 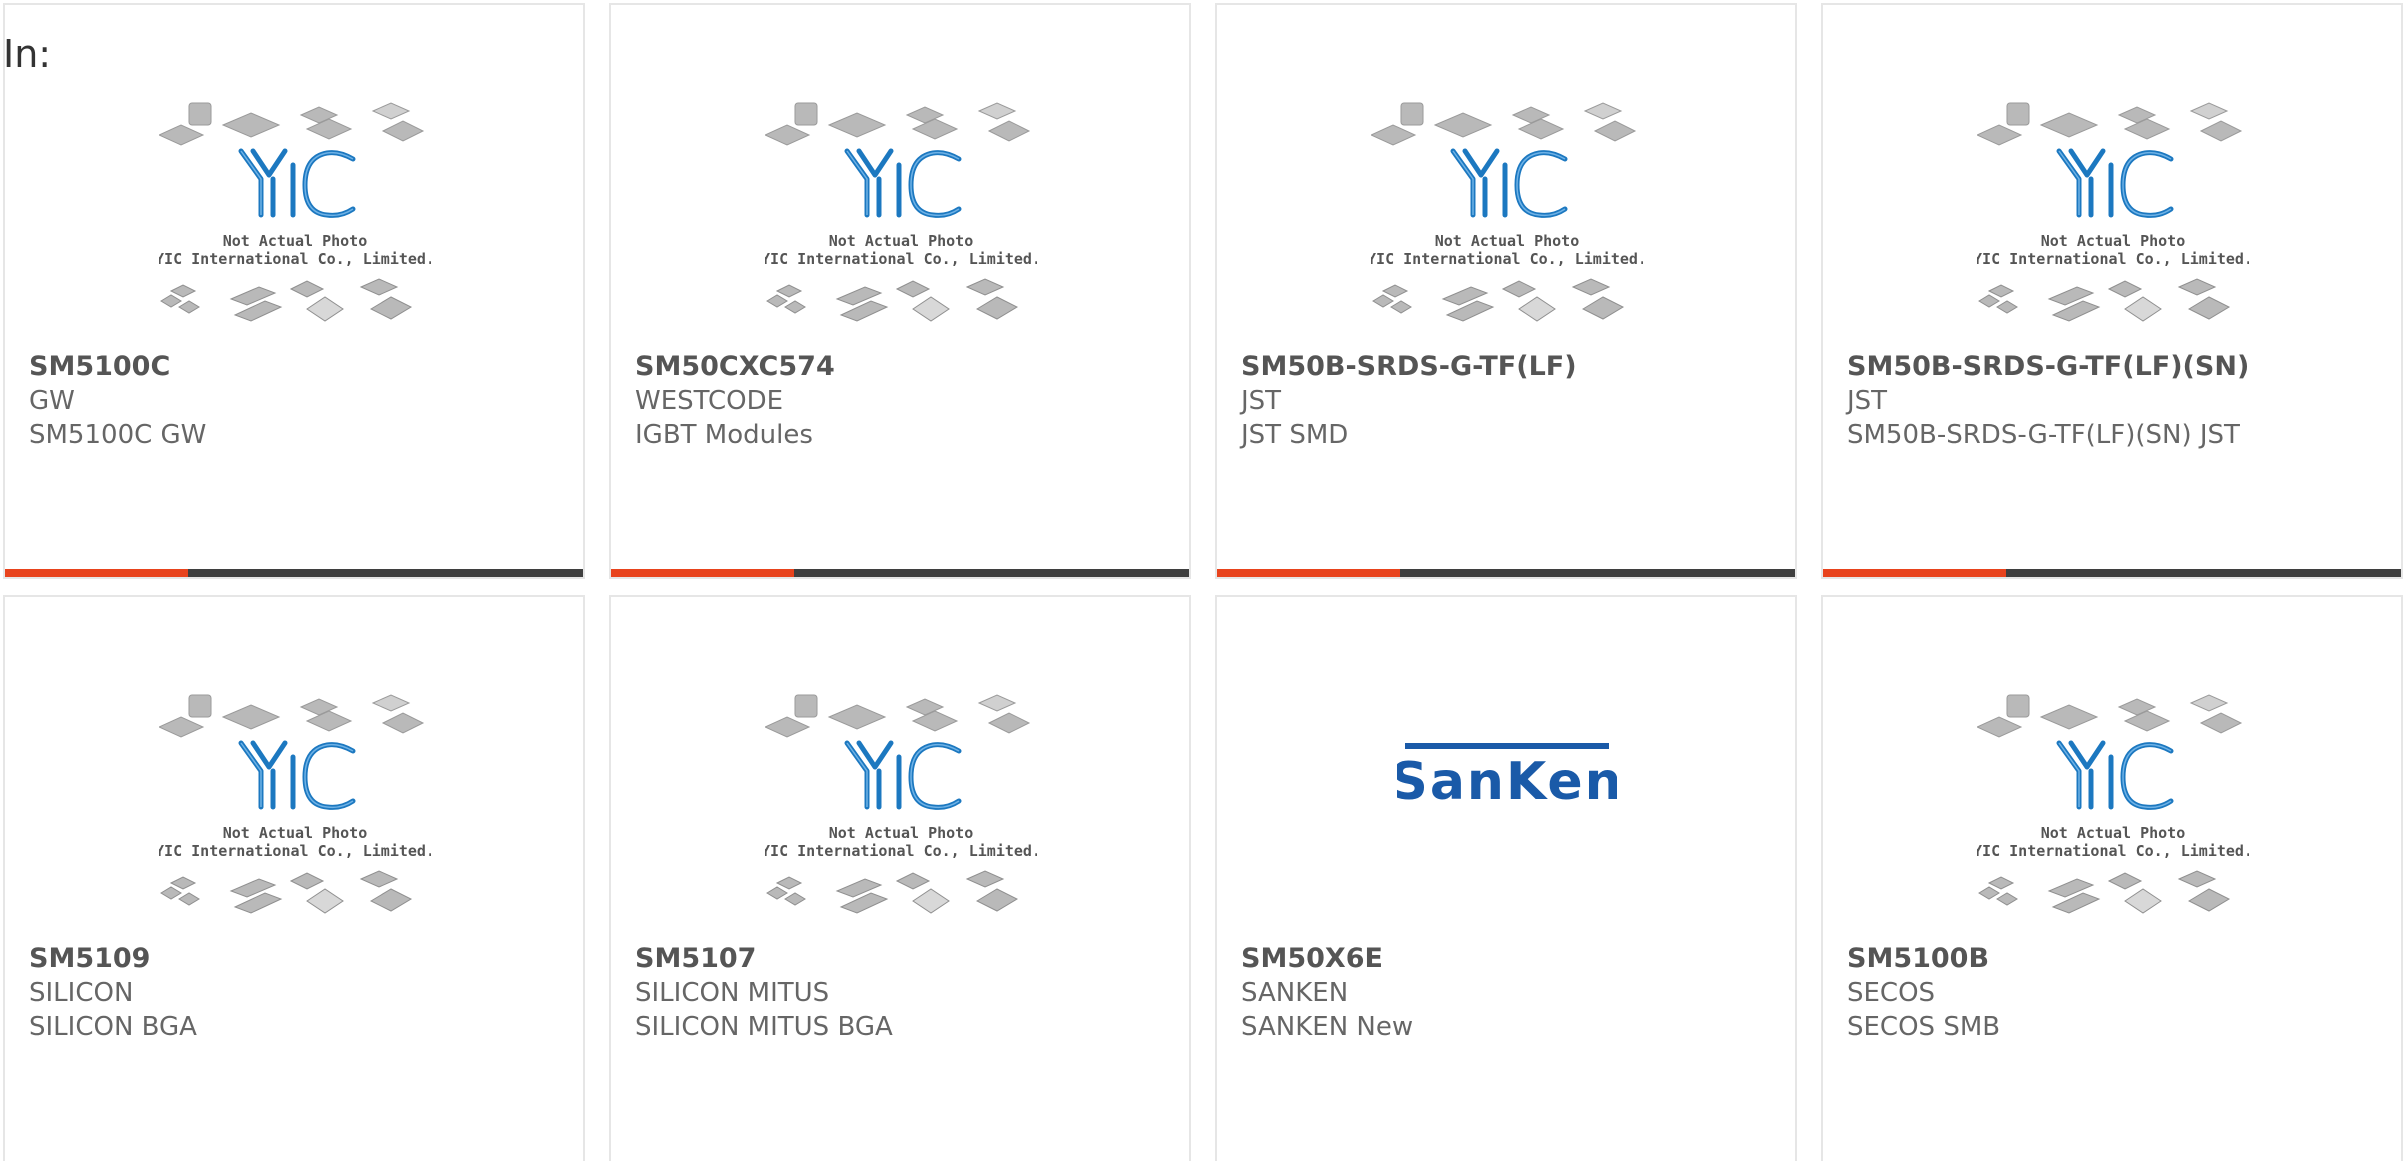 I want to click on part-number-link: SM5109, so click(x=300, y=959).